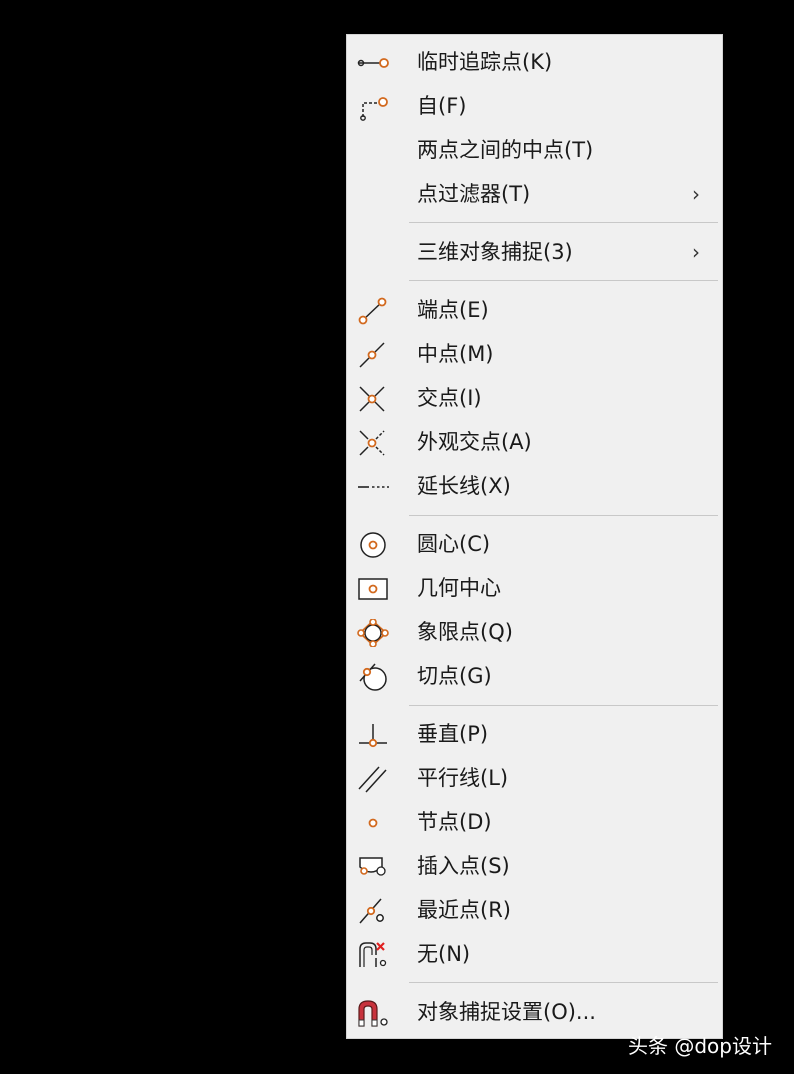  I want to click on menu-item-temporary-track-point: 临时追踪点(K), so click(534, 62).